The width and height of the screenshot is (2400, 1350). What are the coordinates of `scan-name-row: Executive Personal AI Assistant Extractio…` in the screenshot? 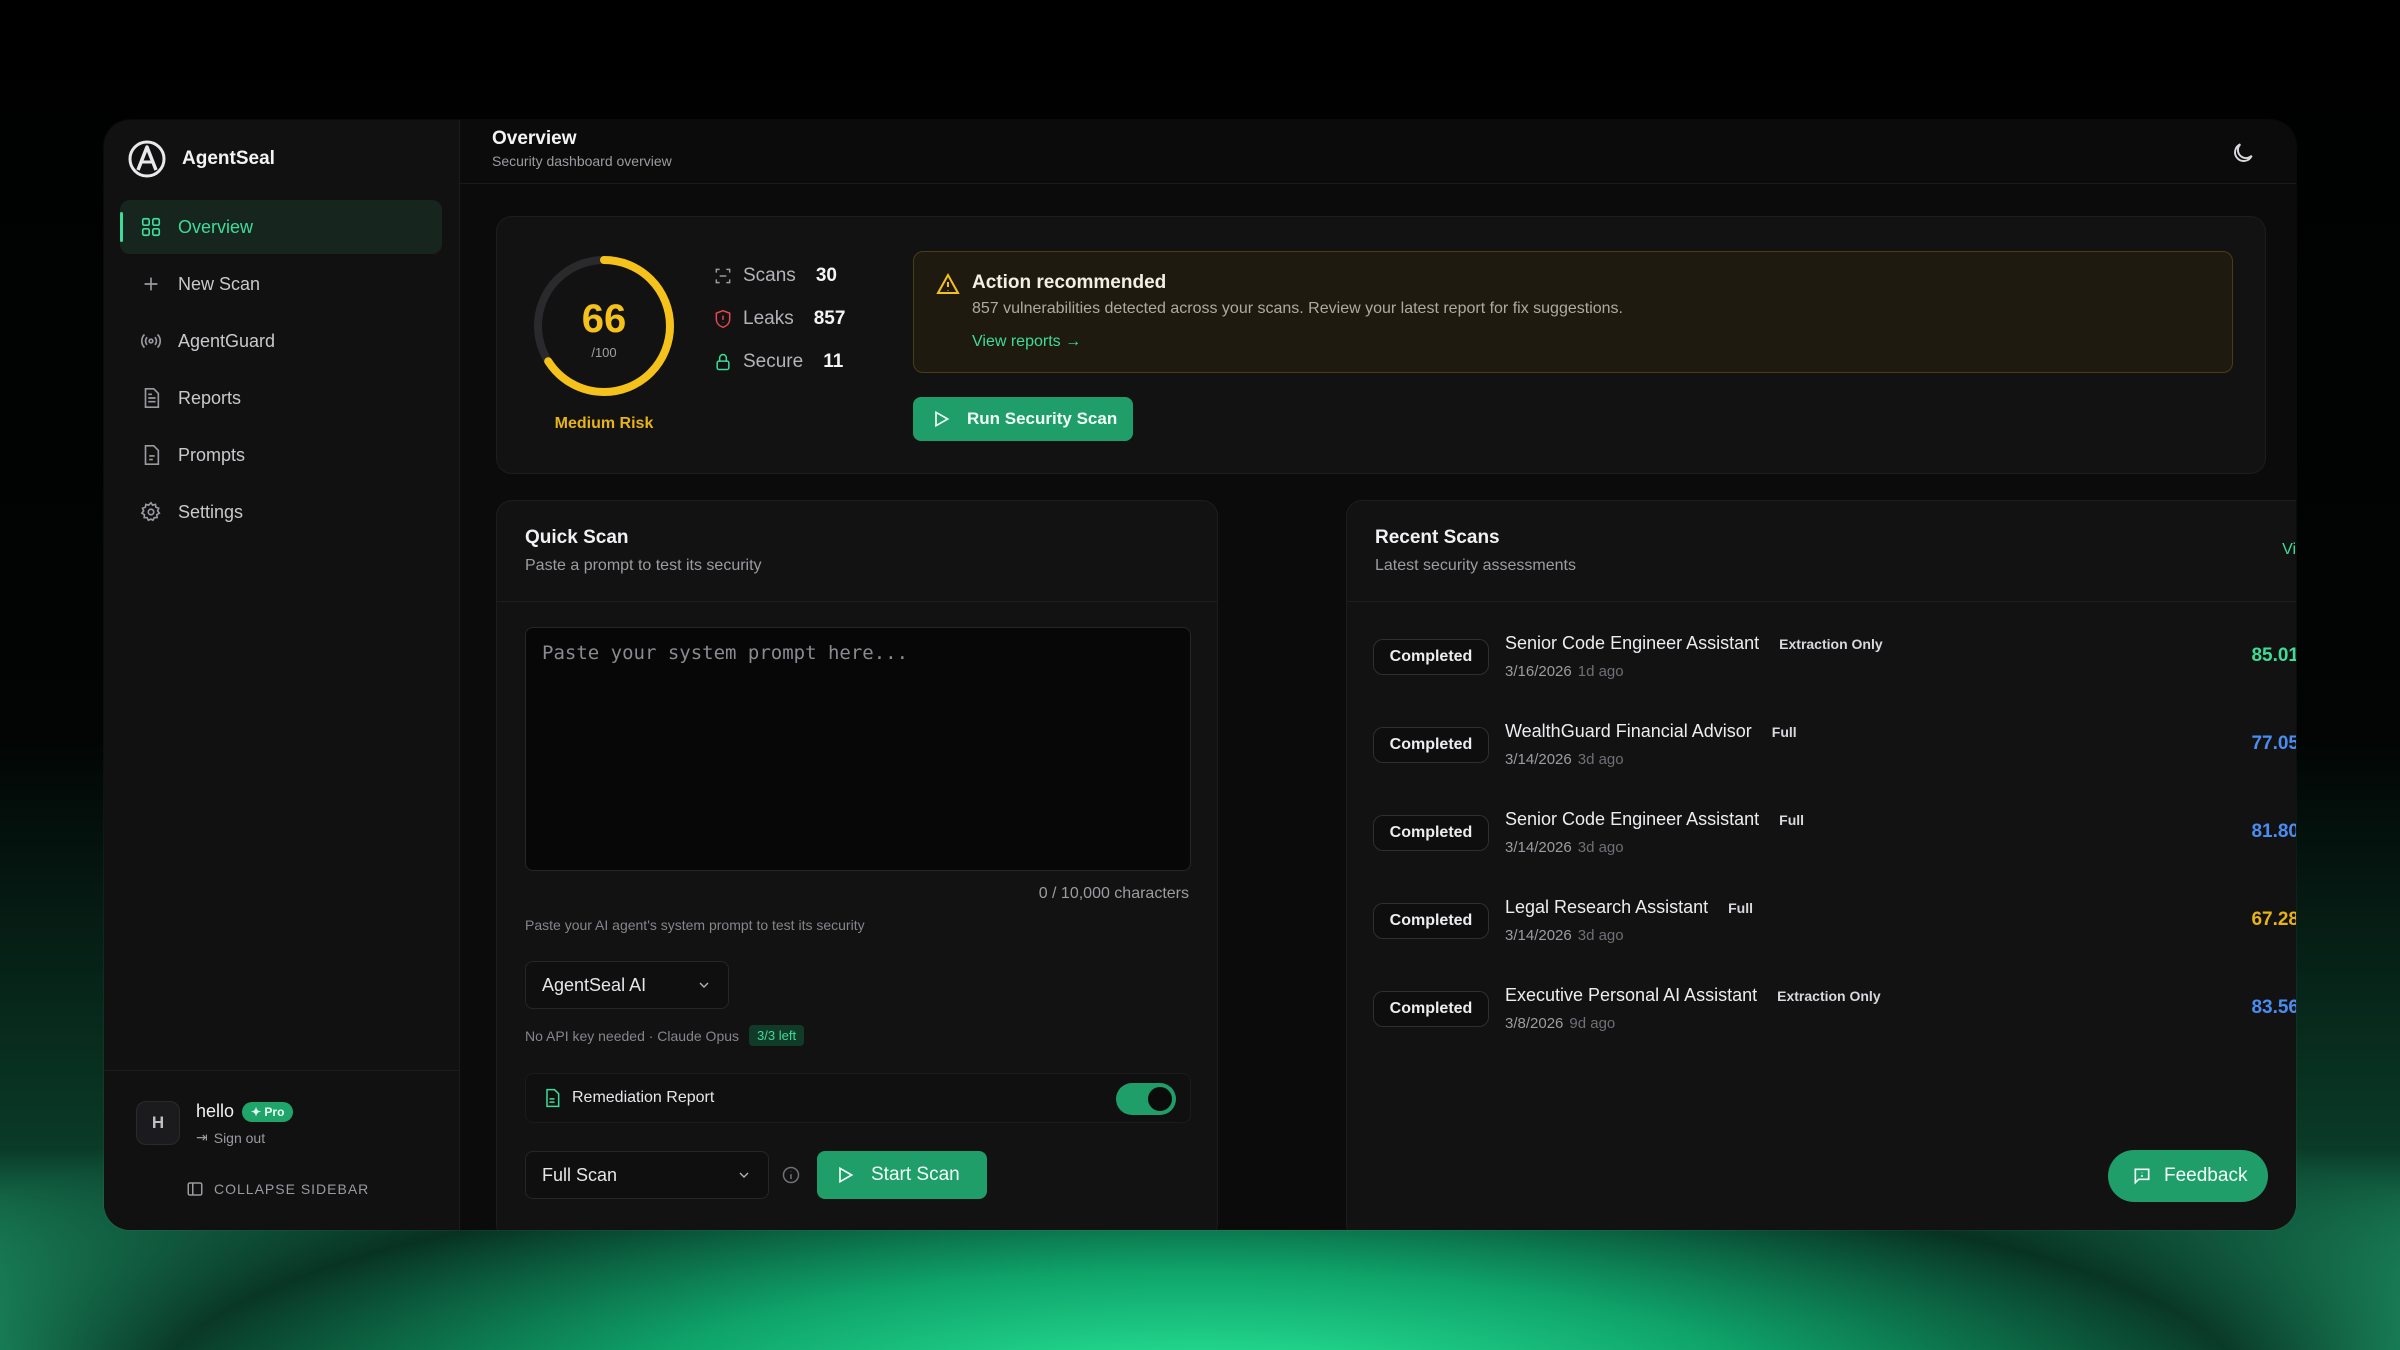 It's located at (1693, 995).